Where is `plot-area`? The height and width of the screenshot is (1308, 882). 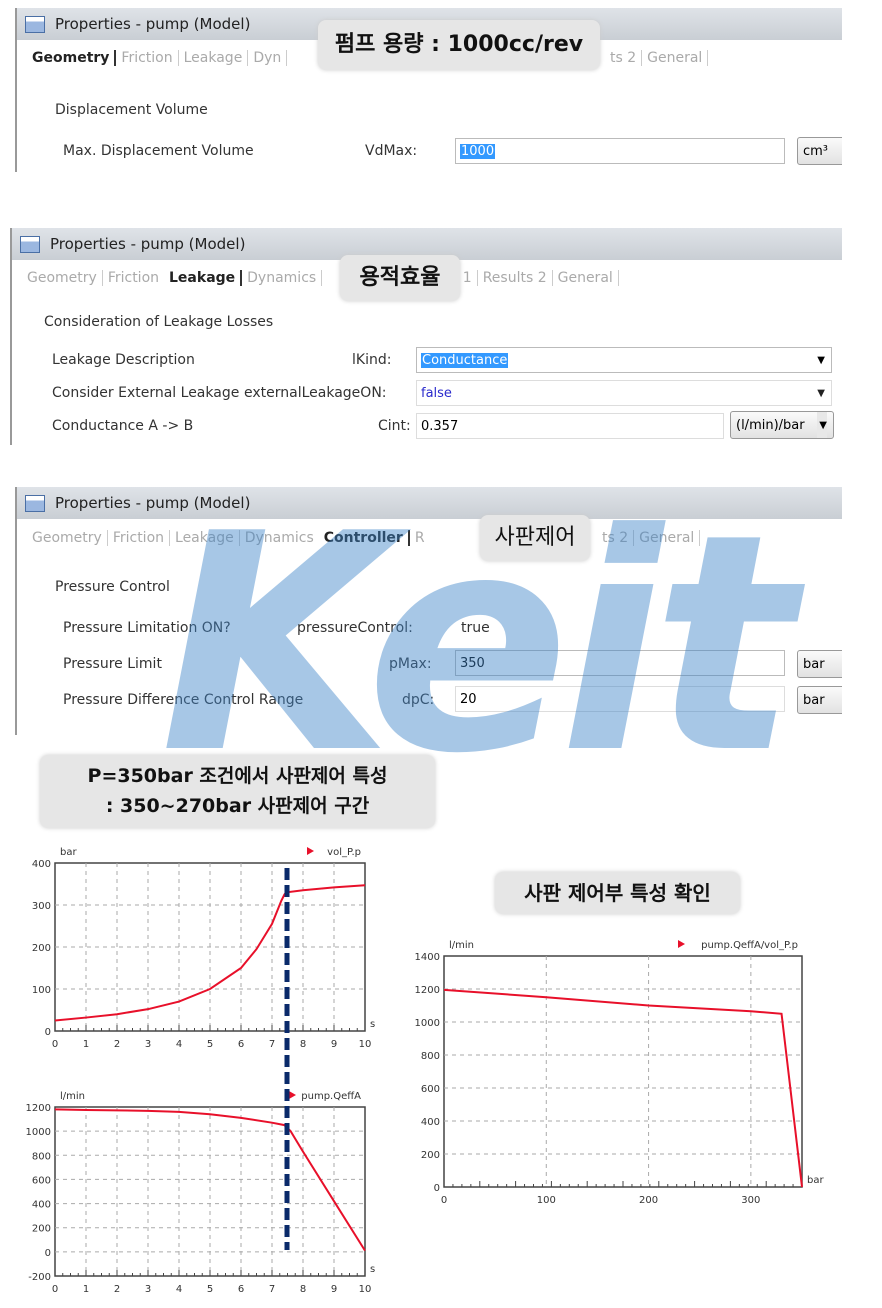
plot-area is located at coordinates (623, 1071).